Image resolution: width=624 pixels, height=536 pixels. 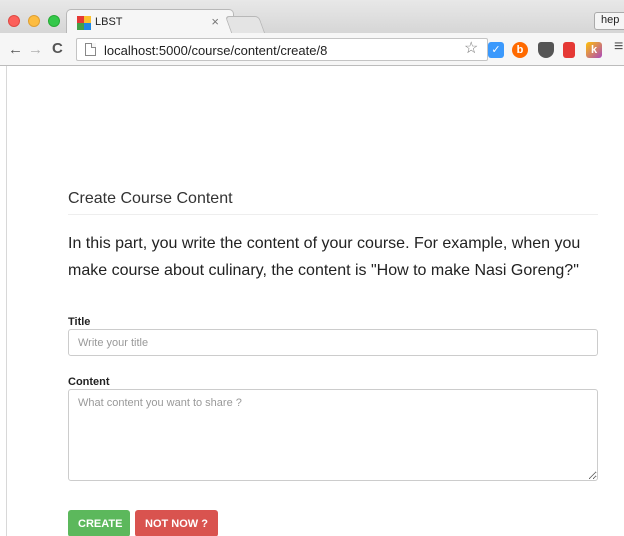 I want to click on menu-icon: ≡, so click(x=618, y=47).